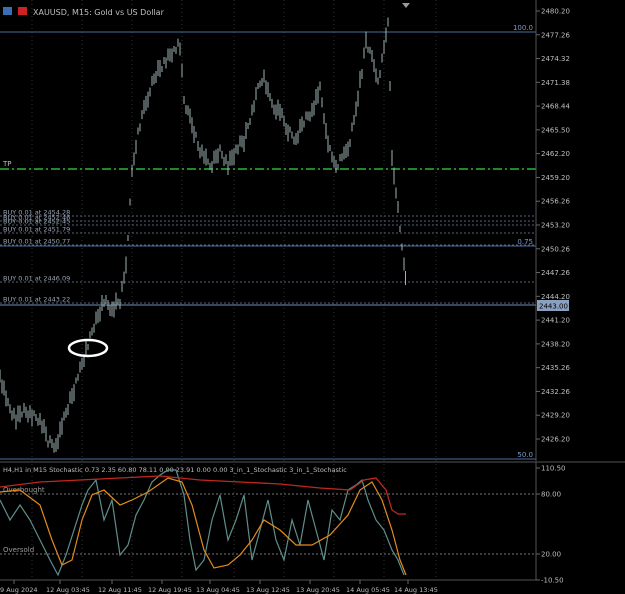 This screenshot has width=625, height=594. Describe the element at coordinates (525, 455) in the screenshot. I see `fib-50-label: 50.0` at that location.